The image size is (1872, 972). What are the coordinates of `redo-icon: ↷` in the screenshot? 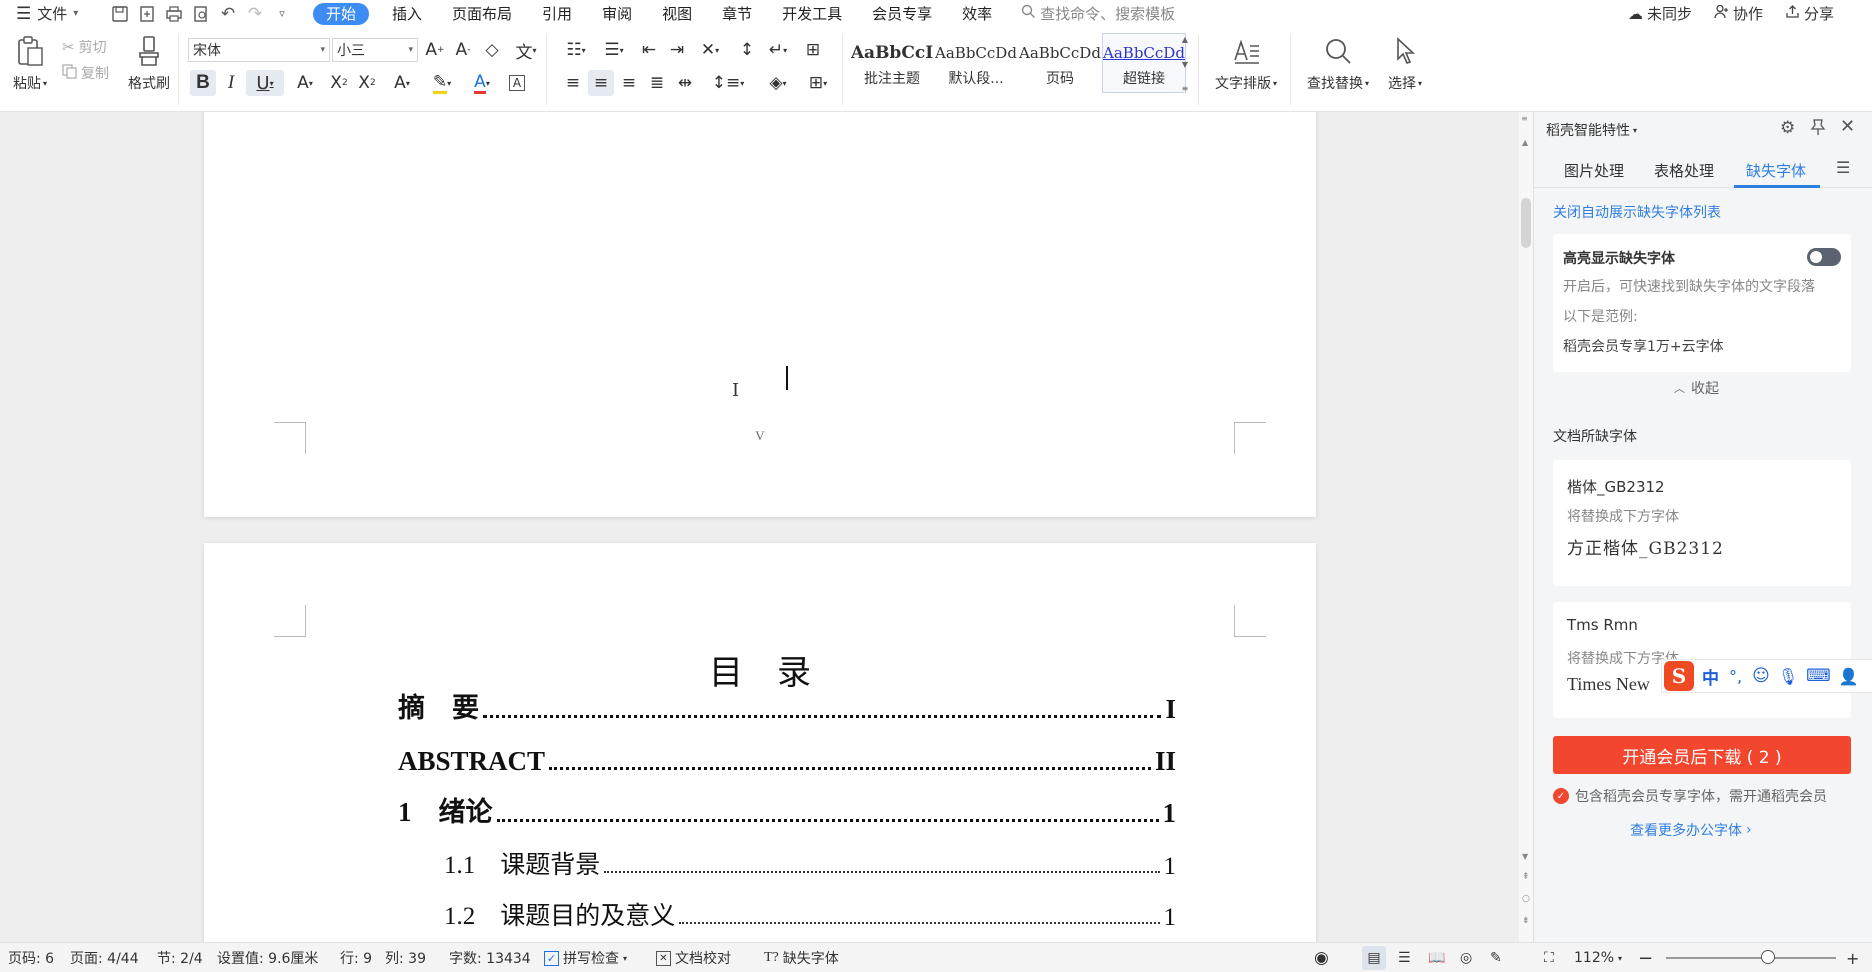 It's located at (255, 14).